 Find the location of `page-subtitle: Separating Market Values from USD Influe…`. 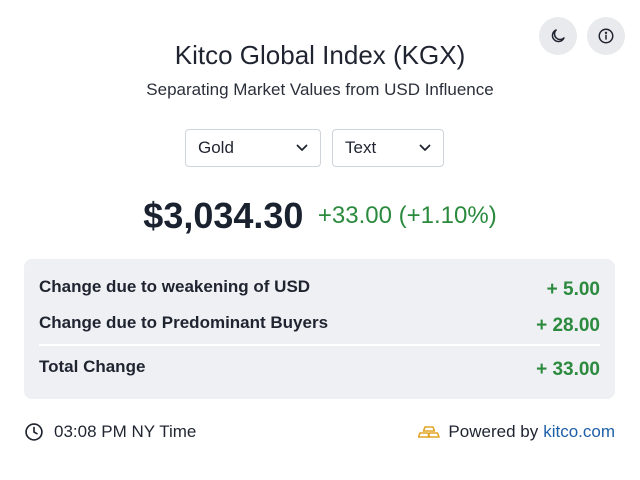

page-subtitle: Separating Market Values from USD Influe… is located at coordinates (320, 89).